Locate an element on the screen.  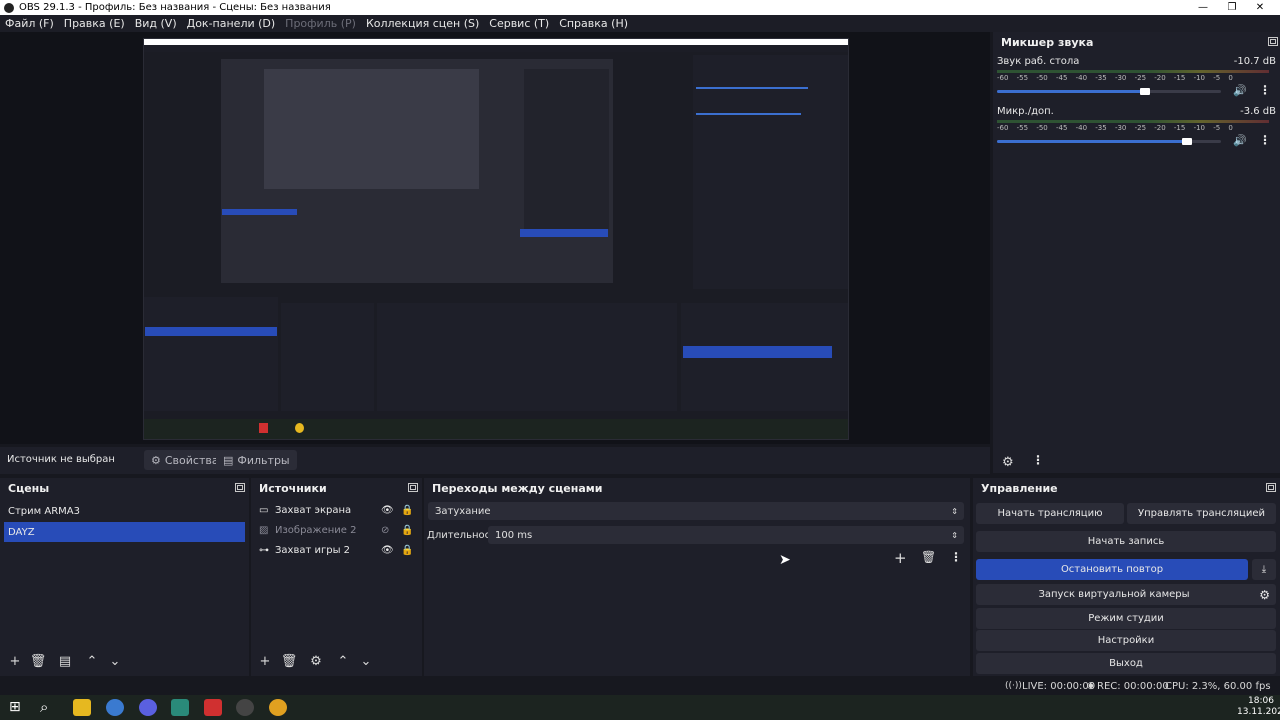
transition-select: Затухание ⇕ is located at coordinates (696, 511).